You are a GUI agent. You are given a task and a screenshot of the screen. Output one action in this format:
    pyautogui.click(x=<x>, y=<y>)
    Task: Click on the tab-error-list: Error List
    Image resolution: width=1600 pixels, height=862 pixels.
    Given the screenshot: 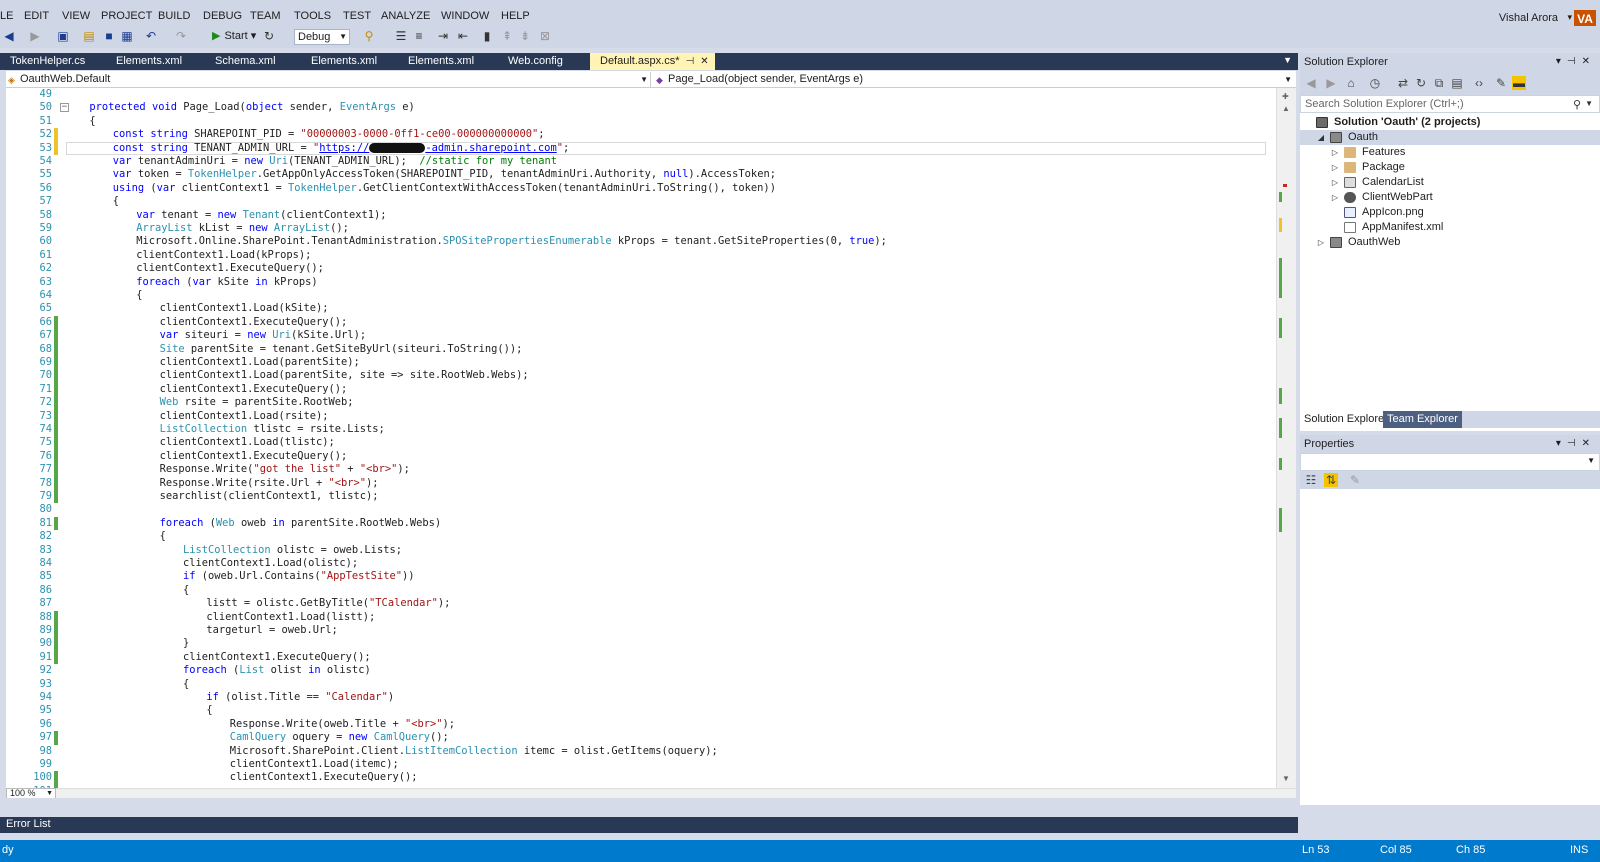 What is the action you would take?
    pyautogui.click(x=28, y=824)
    